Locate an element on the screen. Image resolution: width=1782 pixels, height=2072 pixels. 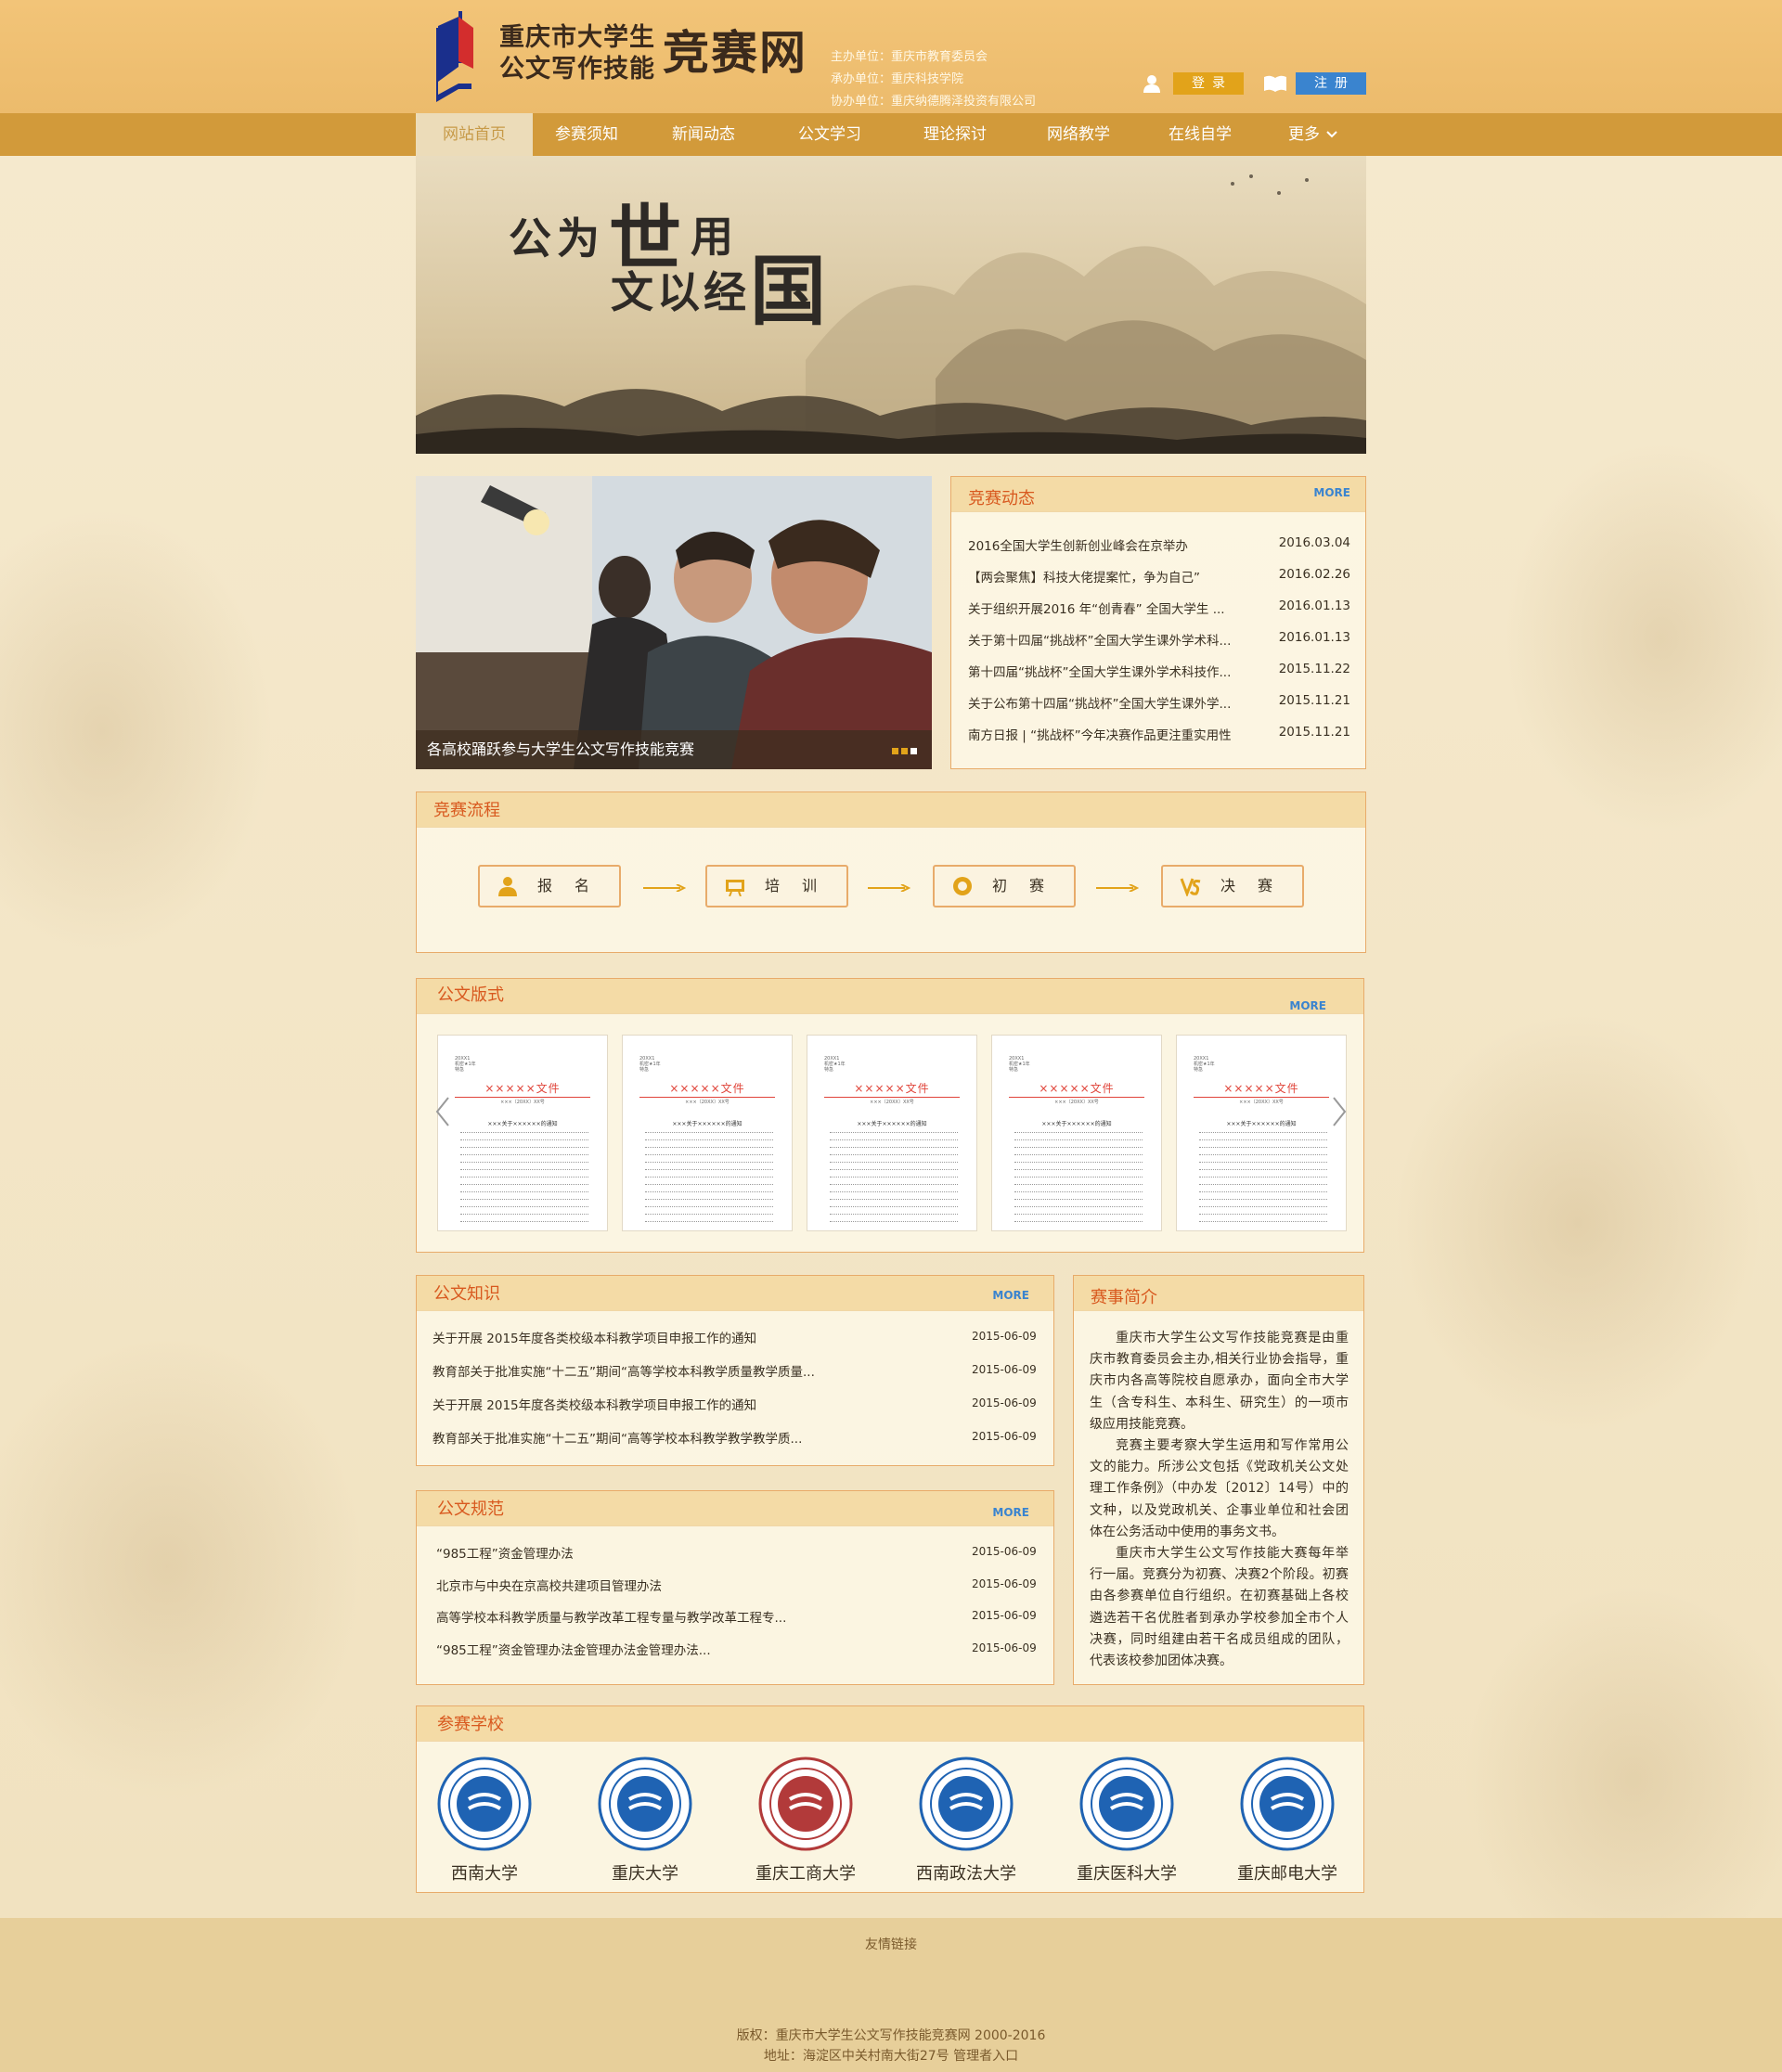
news-item-date: 2016.03.04 is located at coordinates (1314, 542).